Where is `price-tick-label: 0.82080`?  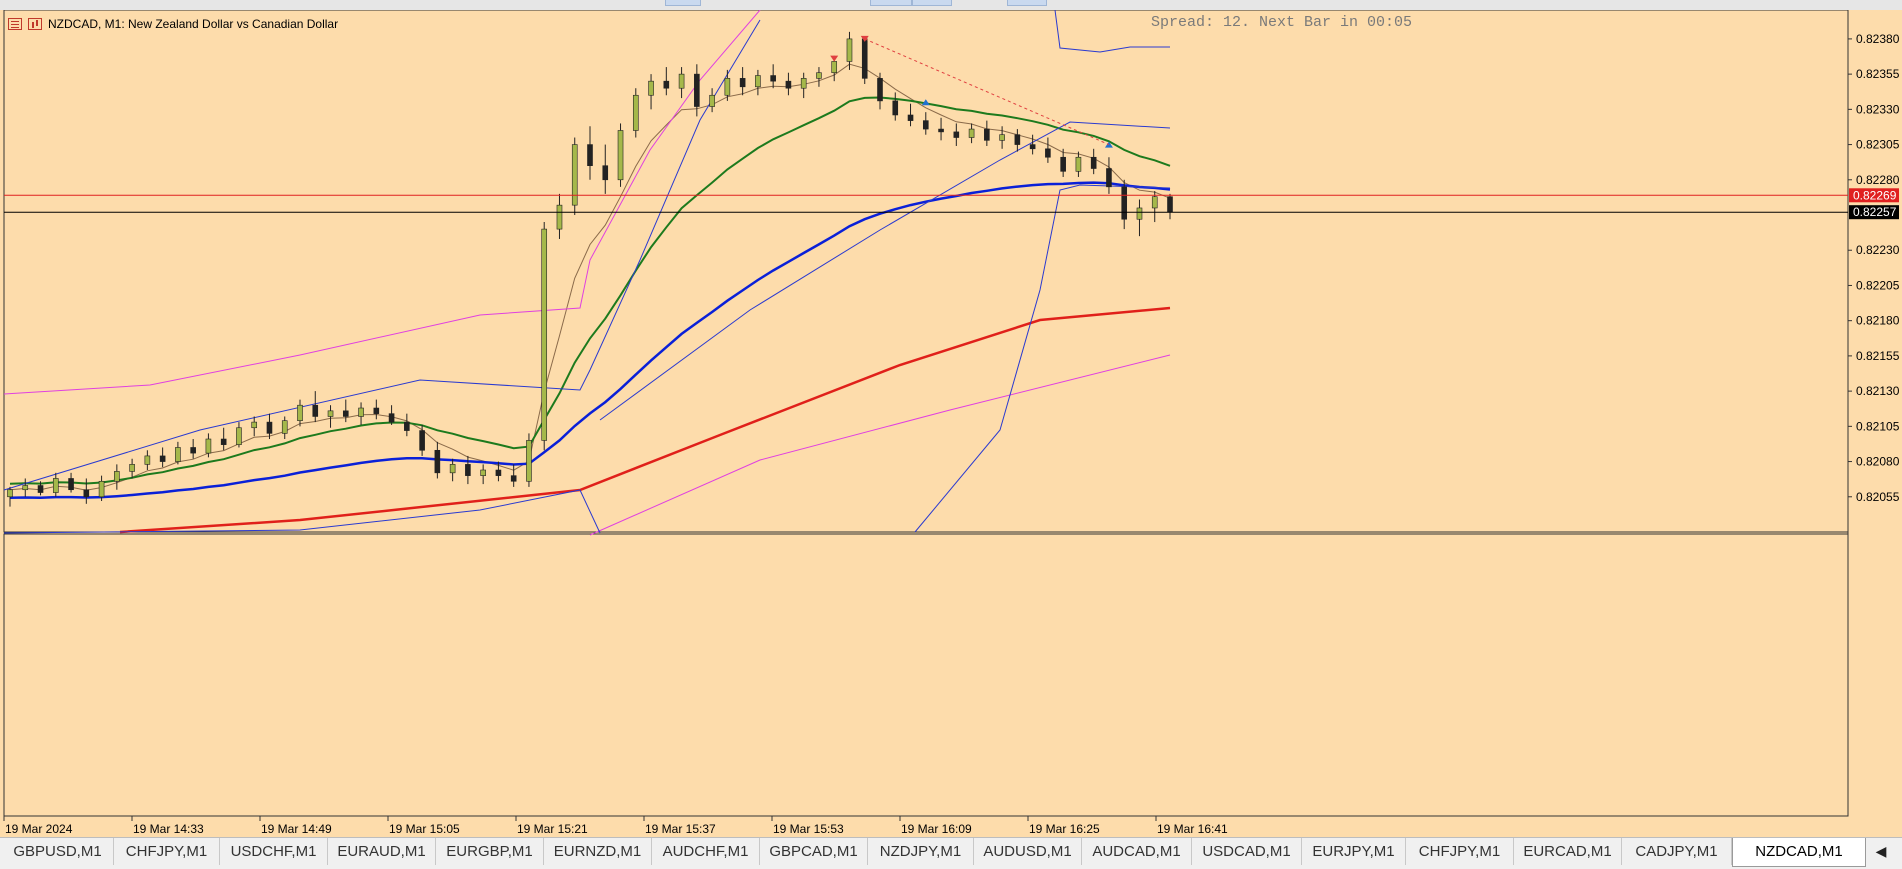
price-tick-label: 0.82080 is located at coordinates (1878, 462).